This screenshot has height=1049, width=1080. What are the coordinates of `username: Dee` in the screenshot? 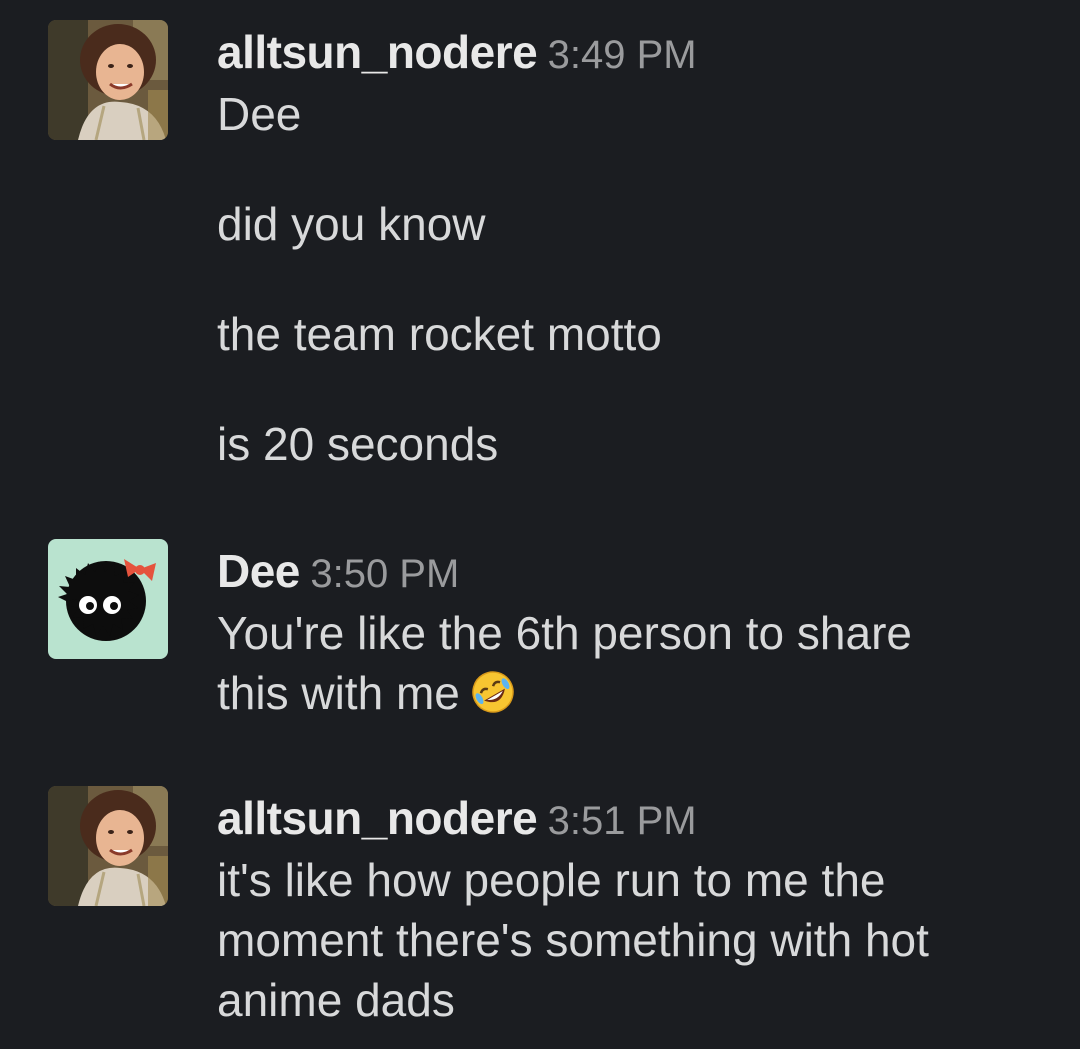 It's located at (258, 571).